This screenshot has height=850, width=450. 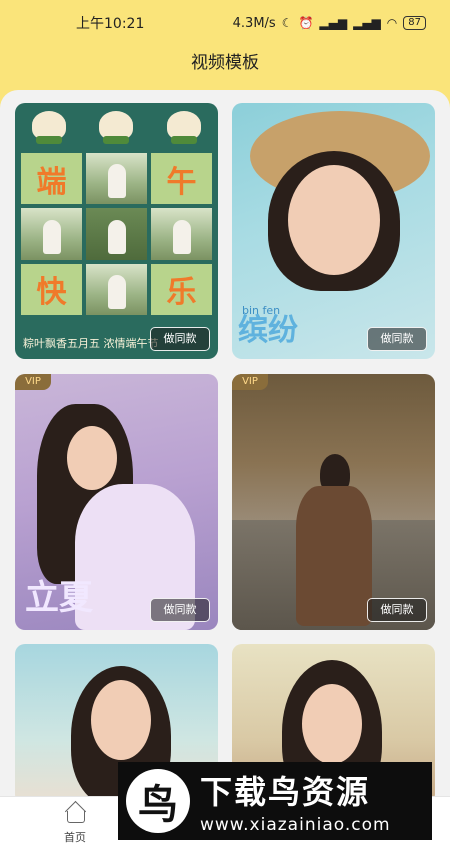 What do you see at coordinates (181, 179) in the screenshot?
I see `grid-char: 午` at bounding box center [181, 179].